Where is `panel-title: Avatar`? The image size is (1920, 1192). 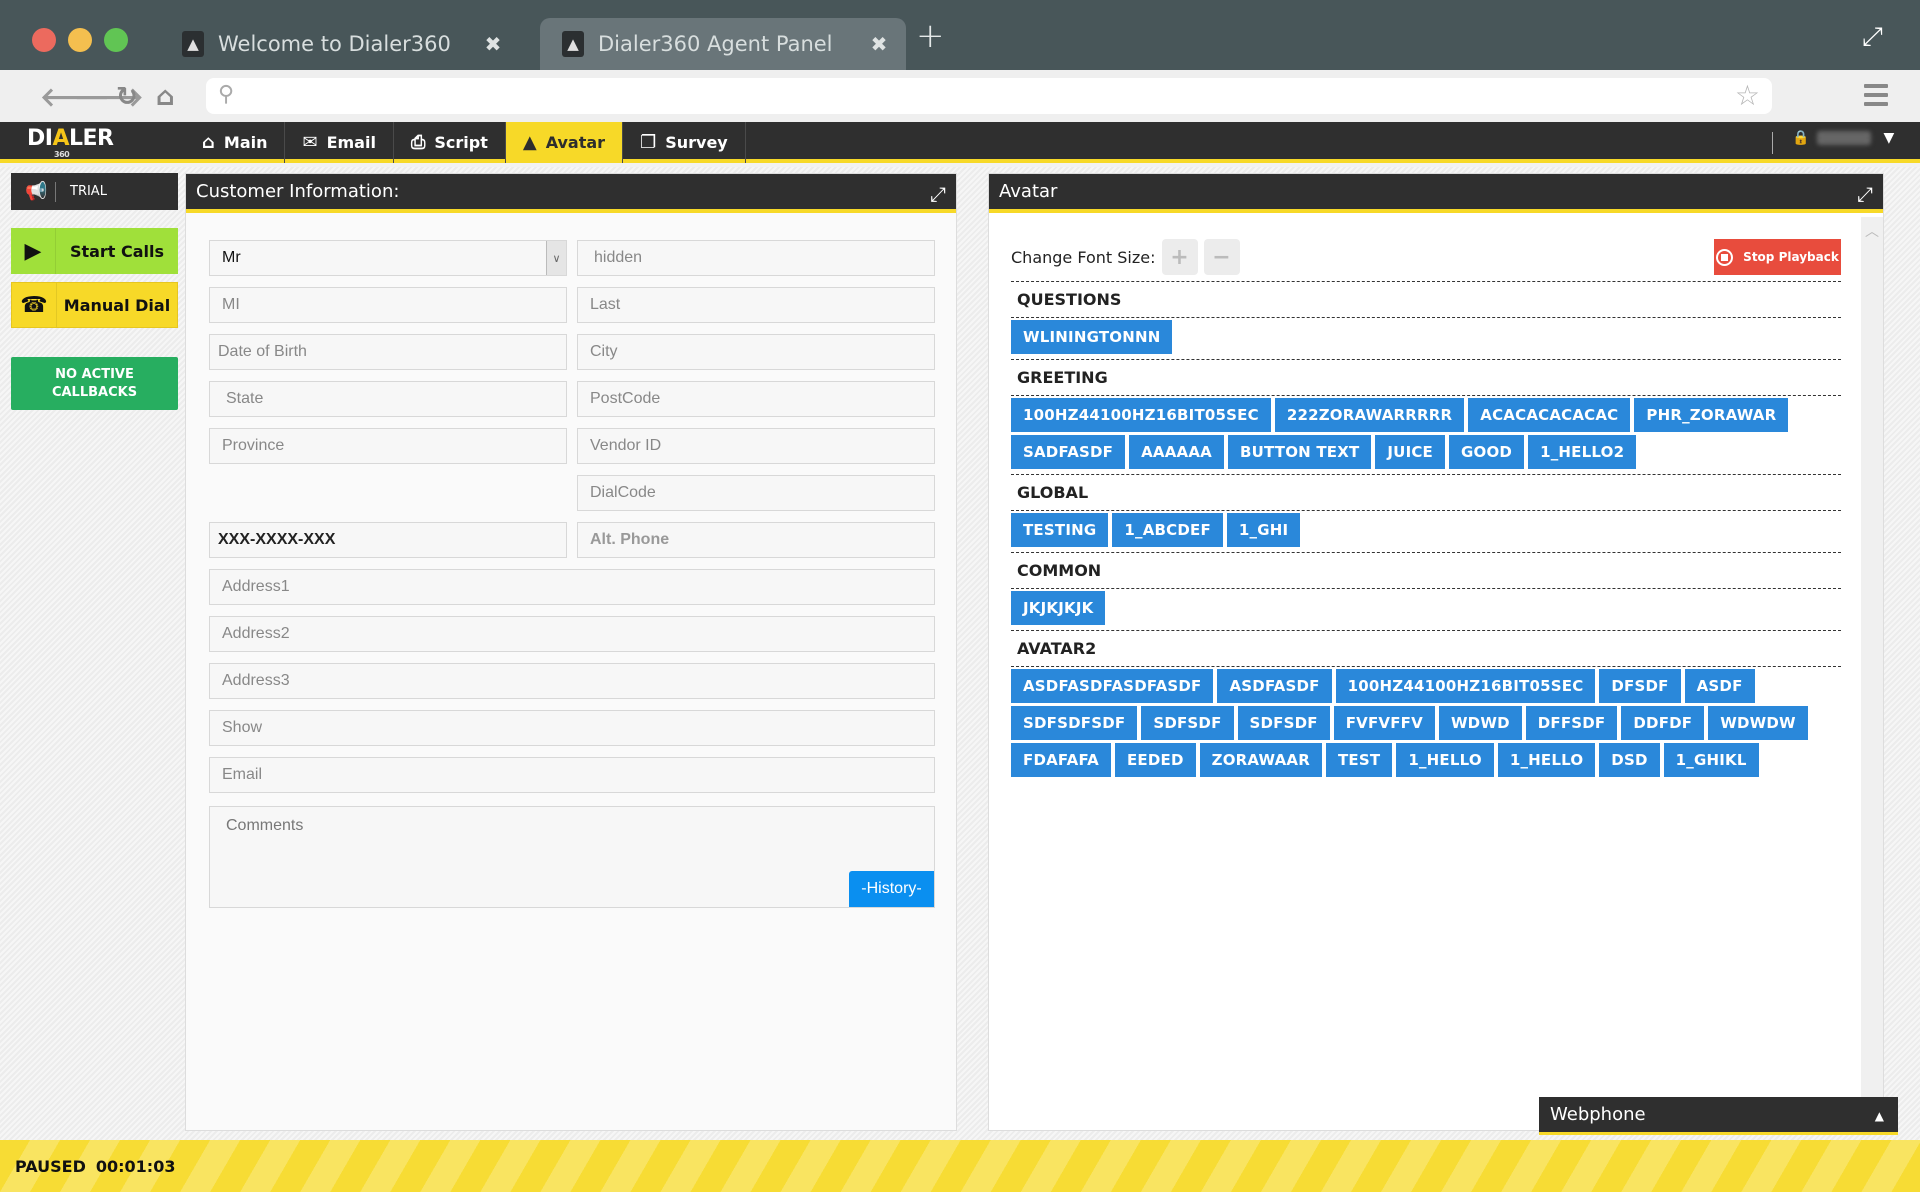
panel-title: Avatar is located at coordinates (1028, 191).